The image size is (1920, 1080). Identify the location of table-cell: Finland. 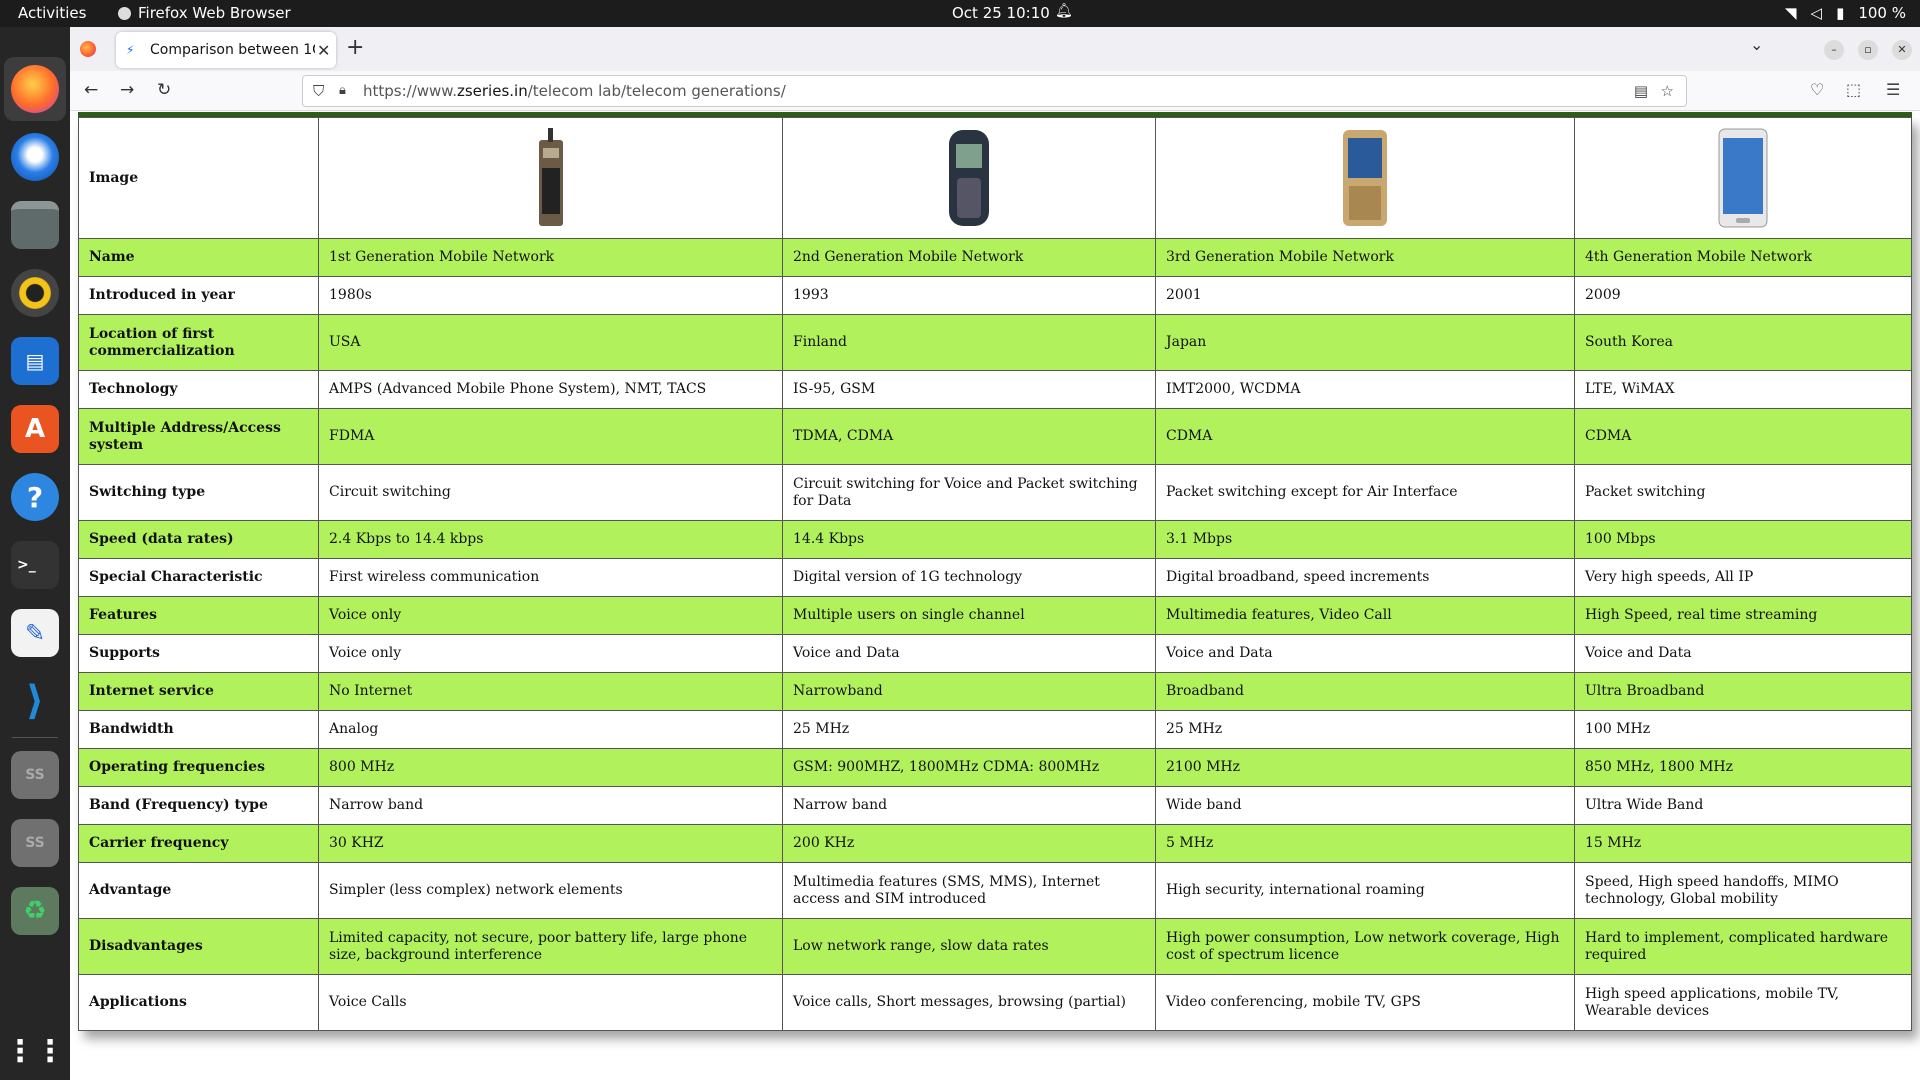
(969, 342).